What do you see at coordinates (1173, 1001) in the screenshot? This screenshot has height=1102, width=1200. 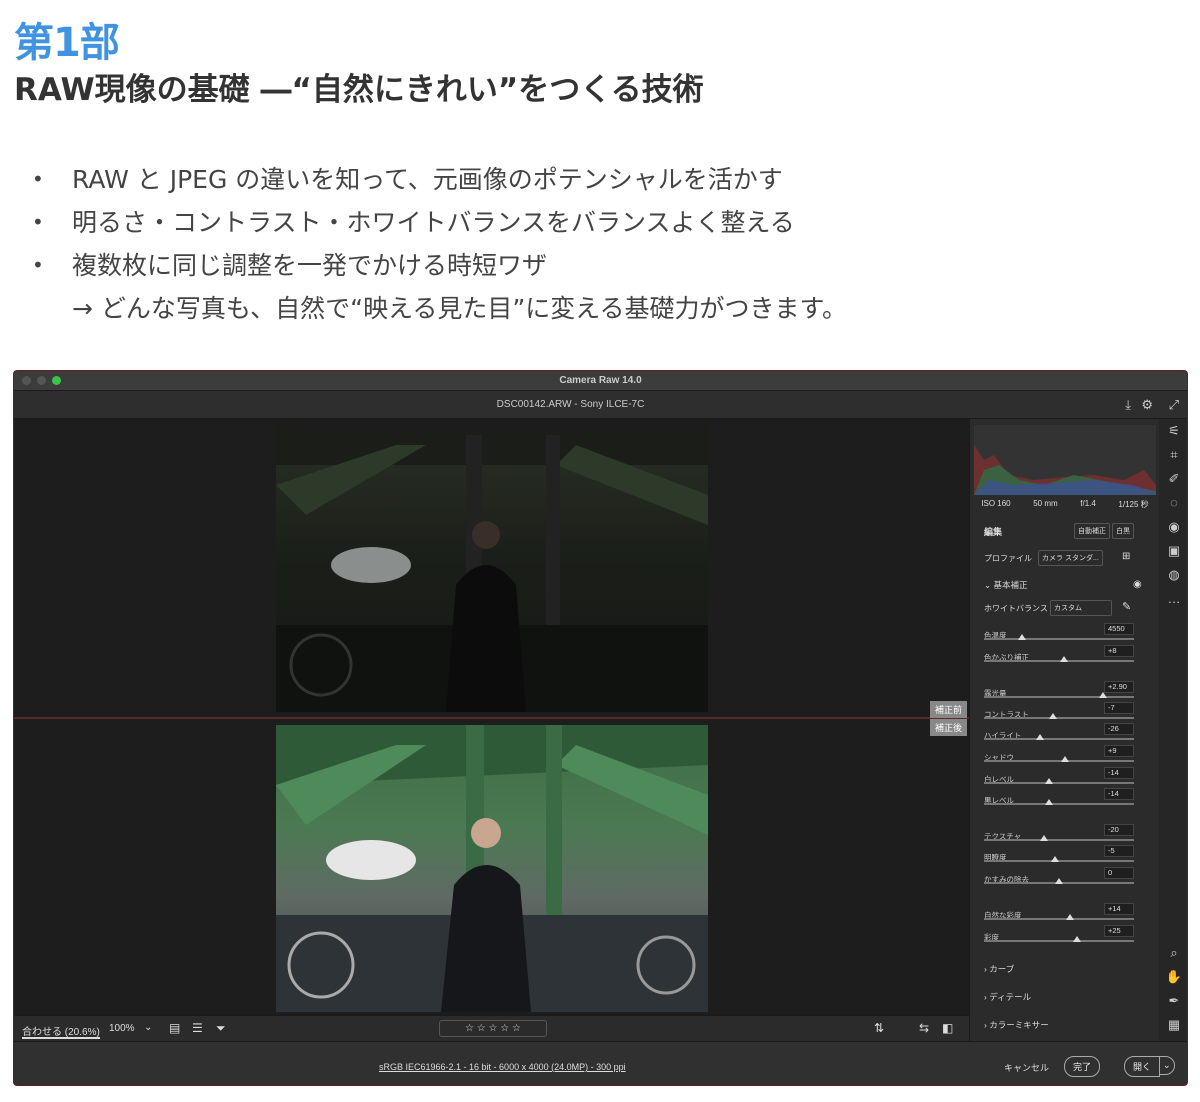 I see `color-sampler-icon: ✒` at bounding box center [1173, 1001].